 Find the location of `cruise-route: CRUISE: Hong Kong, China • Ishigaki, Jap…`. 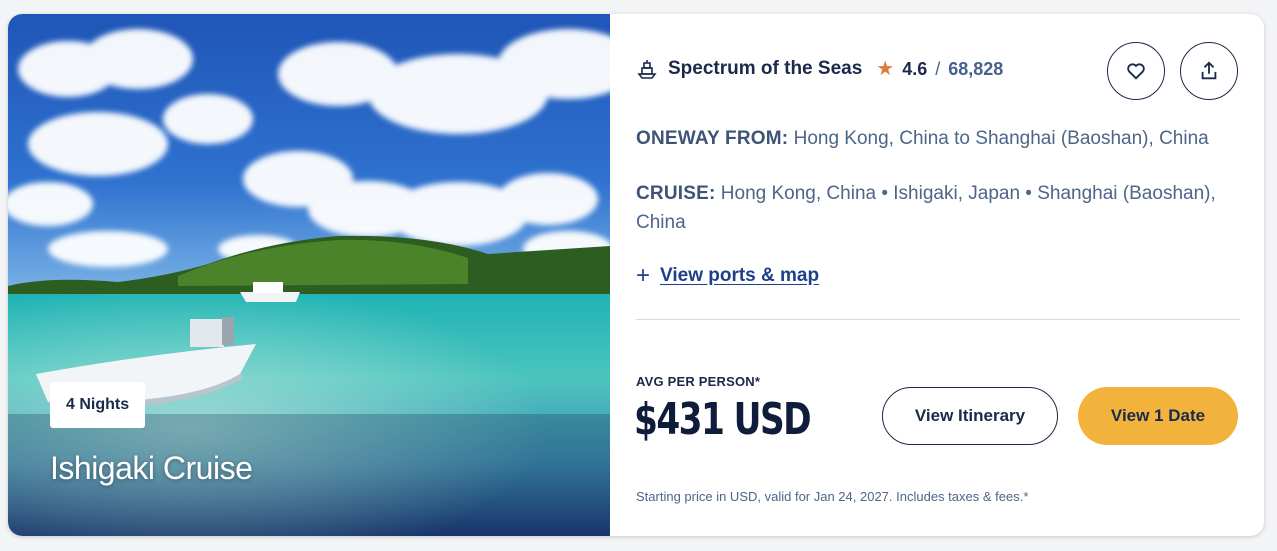

cruise-route: CRUISE: Hong Kong, China • Ishigaki, Jap… is located at coordinates (941, 208).